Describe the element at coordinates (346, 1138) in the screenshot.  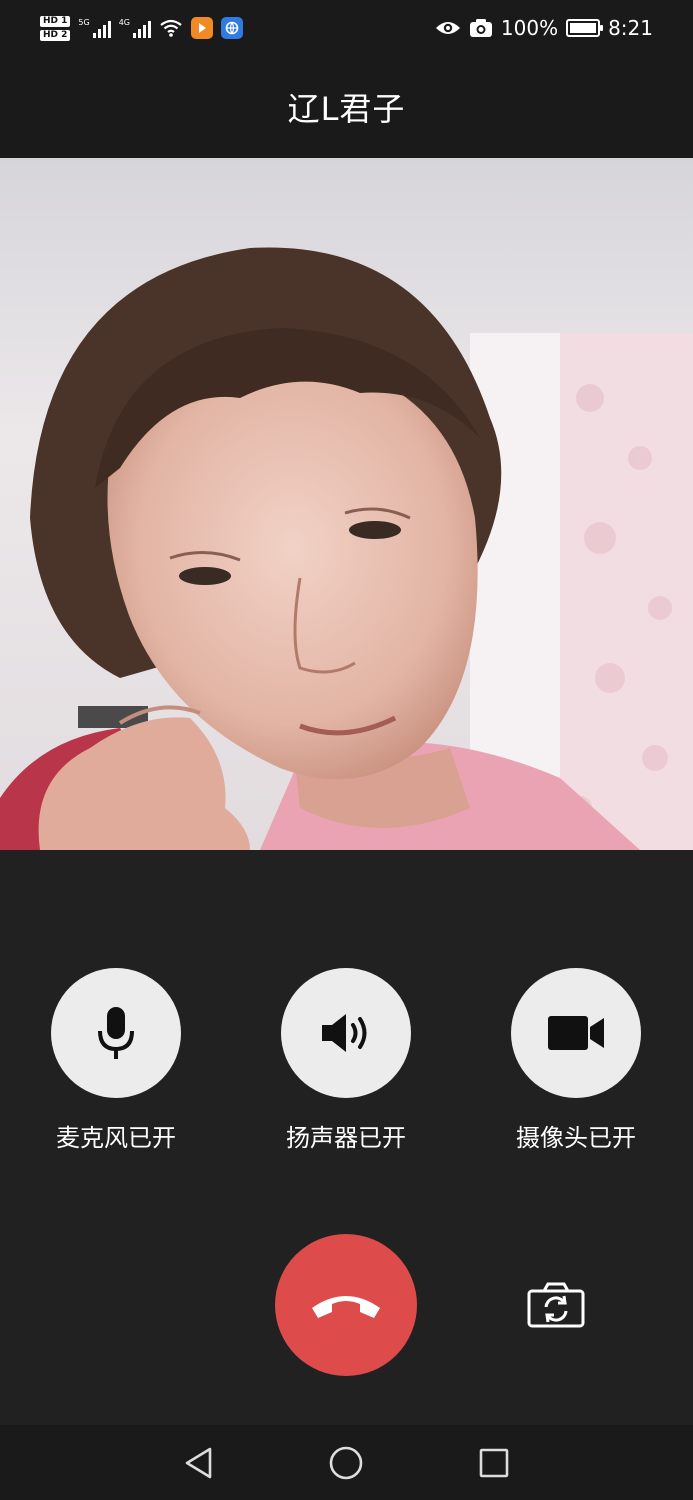
I see `speaker-label: 扬声器已开` at that location.